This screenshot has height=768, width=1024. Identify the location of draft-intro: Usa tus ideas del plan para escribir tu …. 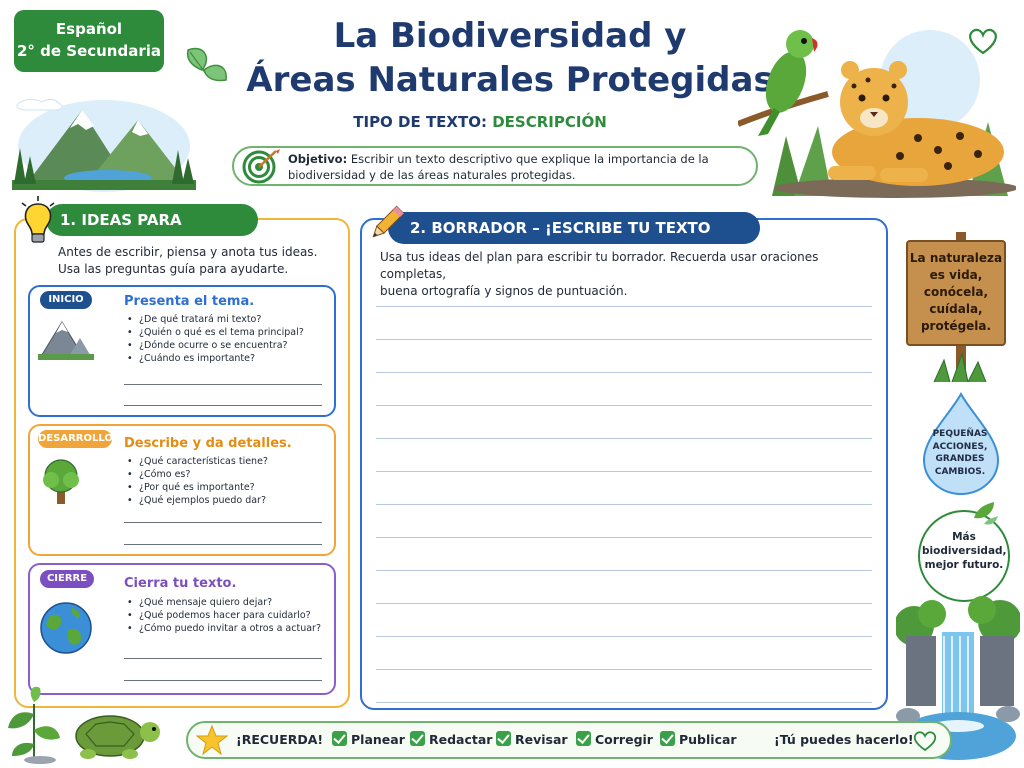
(615, 274).